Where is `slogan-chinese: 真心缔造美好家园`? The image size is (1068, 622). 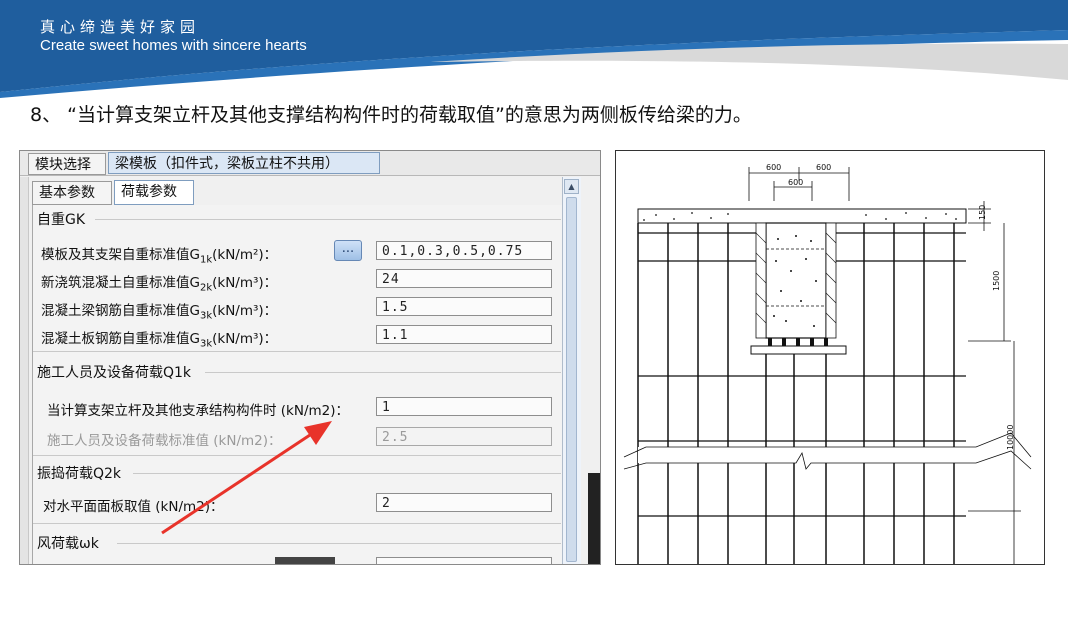
slogan-chinese: 真心缔造美好家园 is located at coordinates (120, 27).